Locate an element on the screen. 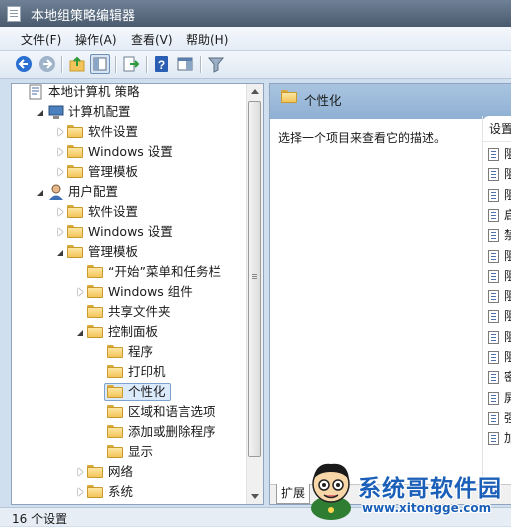 The height and width of the screenshot is (527, 511). up-folder-icon is located at coordinates (77, 64).